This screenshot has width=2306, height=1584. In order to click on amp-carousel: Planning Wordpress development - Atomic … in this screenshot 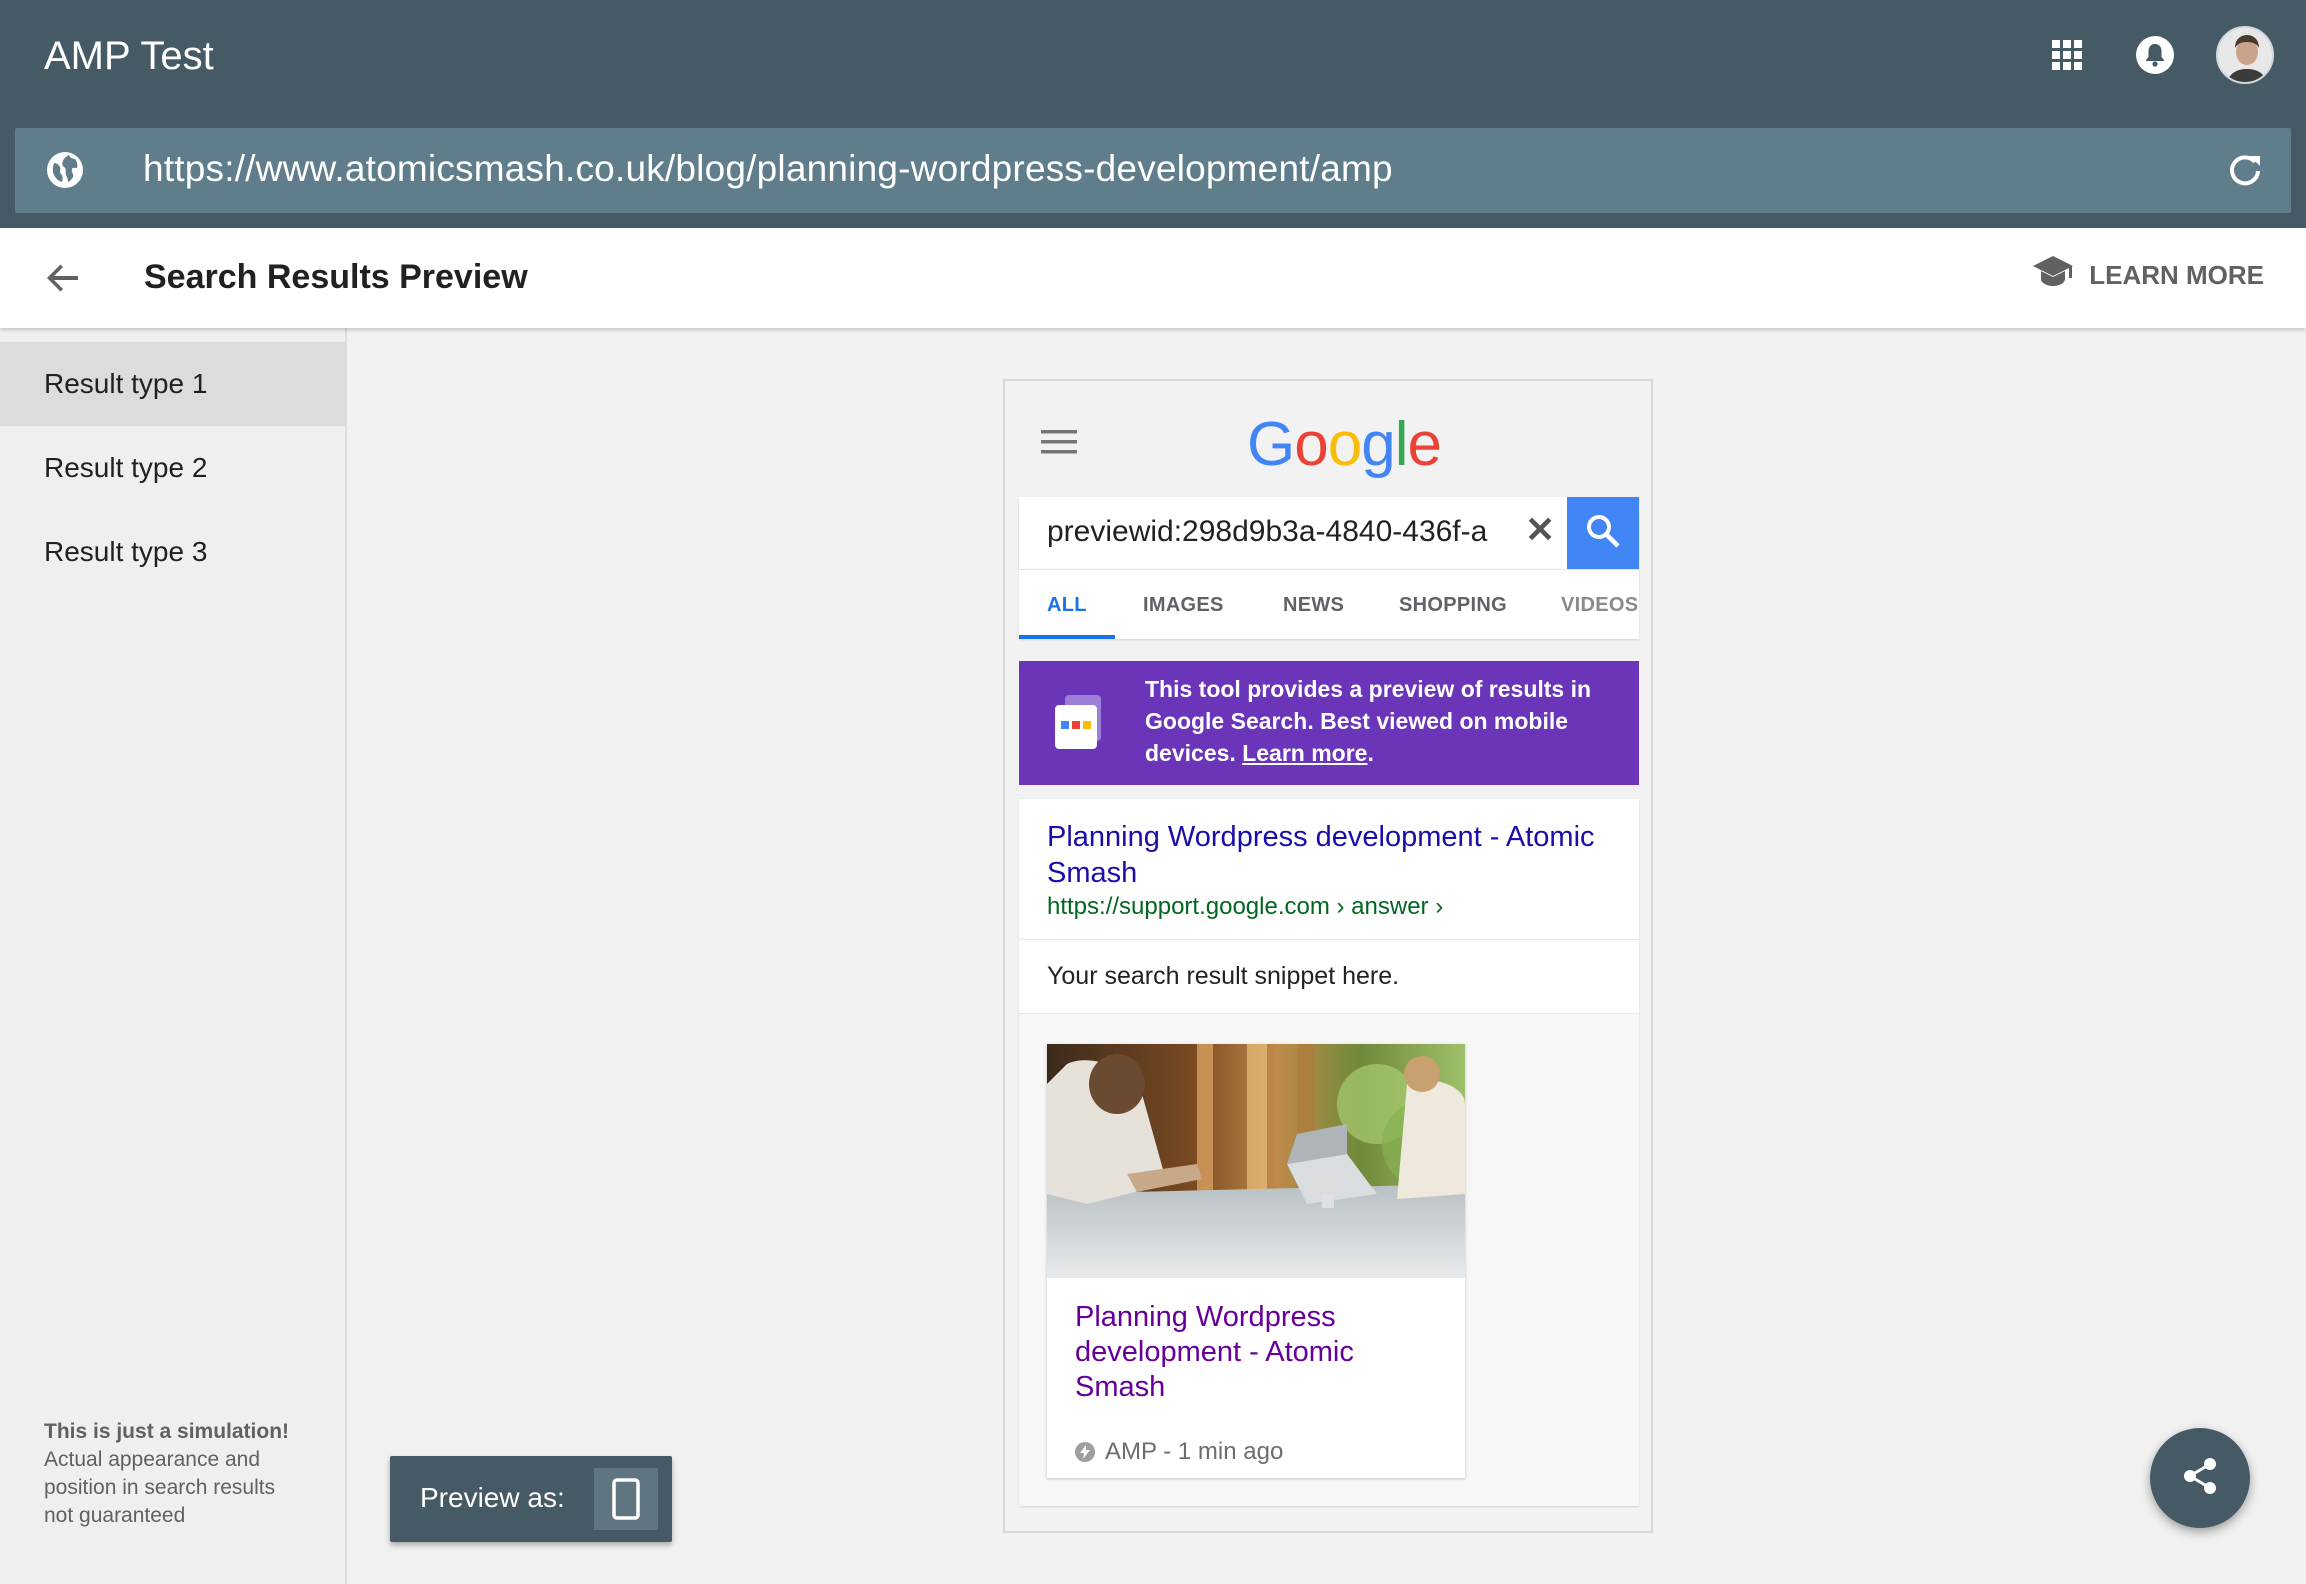, I will do `click(1329, 1260)`.